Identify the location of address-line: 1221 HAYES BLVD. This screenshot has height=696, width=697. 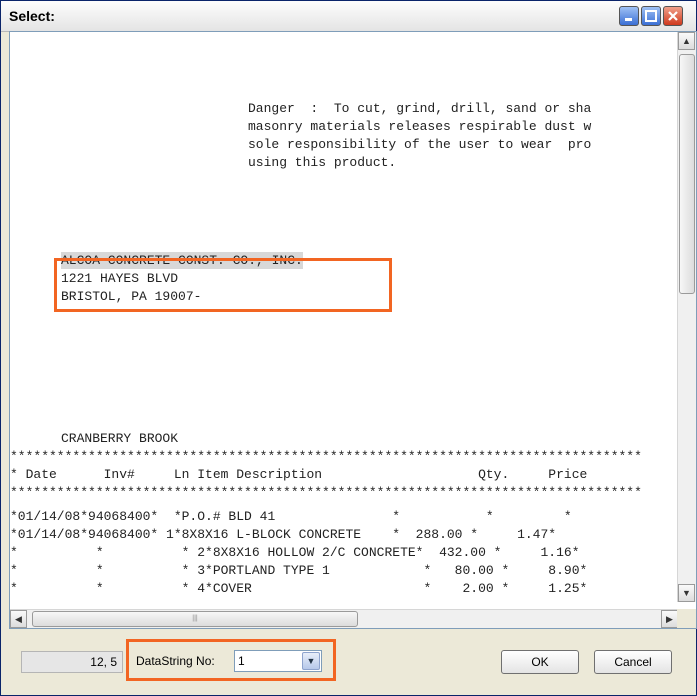
(120, 278).